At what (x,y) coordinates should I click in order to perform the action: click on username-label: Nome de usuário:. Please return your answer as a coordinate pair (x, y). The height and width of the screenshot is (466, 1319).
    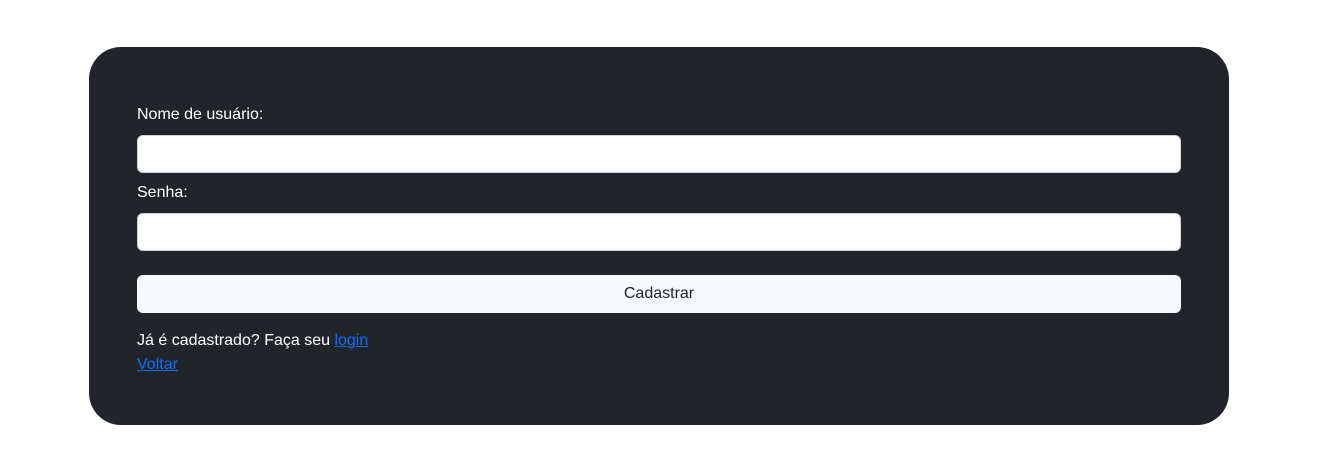
    Looking at the image, I should click on (200, 114).